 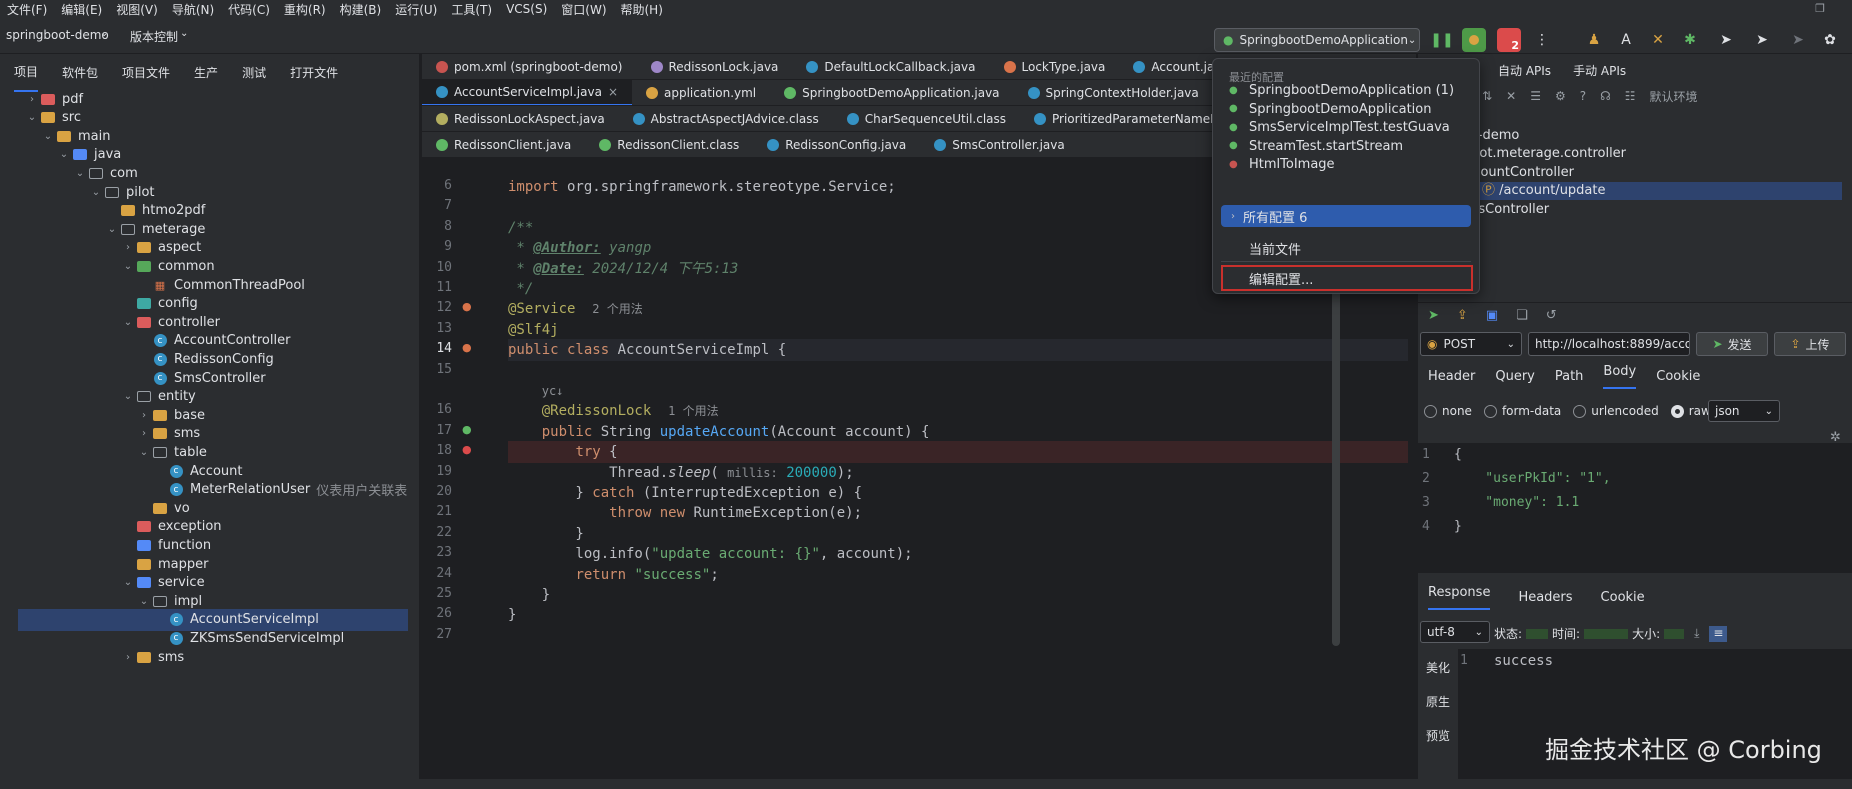 What do you see at coordinates (361, 9) in the screenshot?
I see `menu-item: 构建(B)` at bounding box center [361, 9].